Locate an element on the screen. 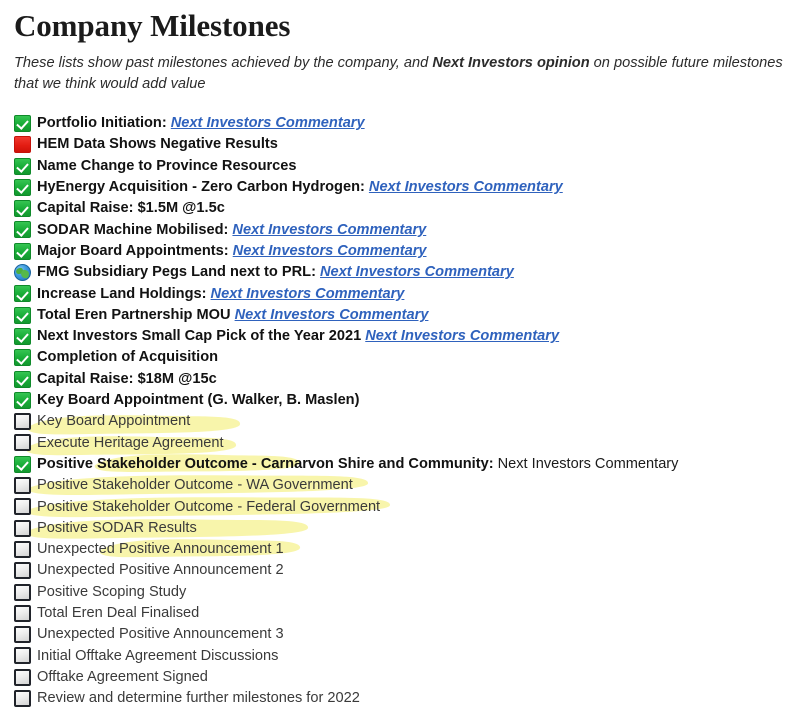 The image size is (800, 720). red-square-icon is located at coordinates (22, 145).